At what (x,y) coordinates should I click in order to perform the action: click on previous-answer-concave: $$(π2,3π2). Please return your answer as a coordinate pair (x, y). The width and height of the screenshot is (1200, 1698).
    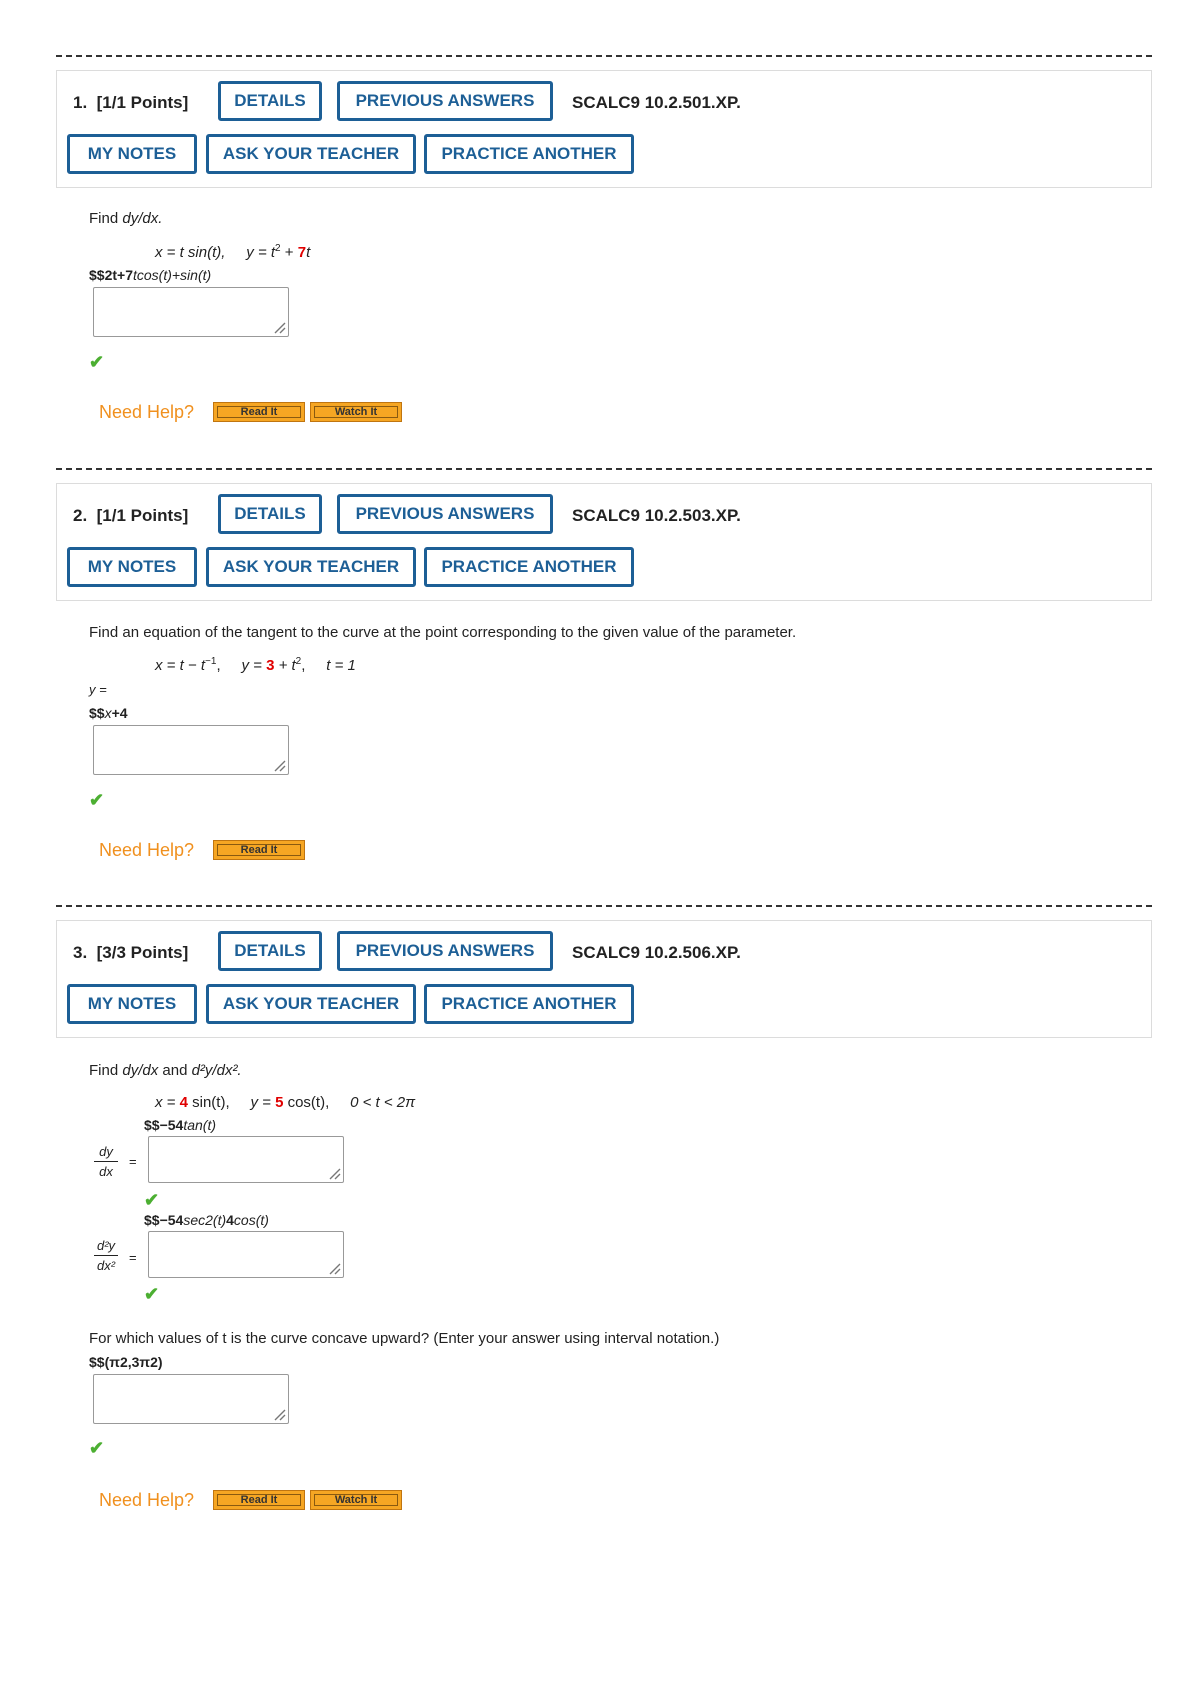
    Looking at the image, I should click on (126, 1362).